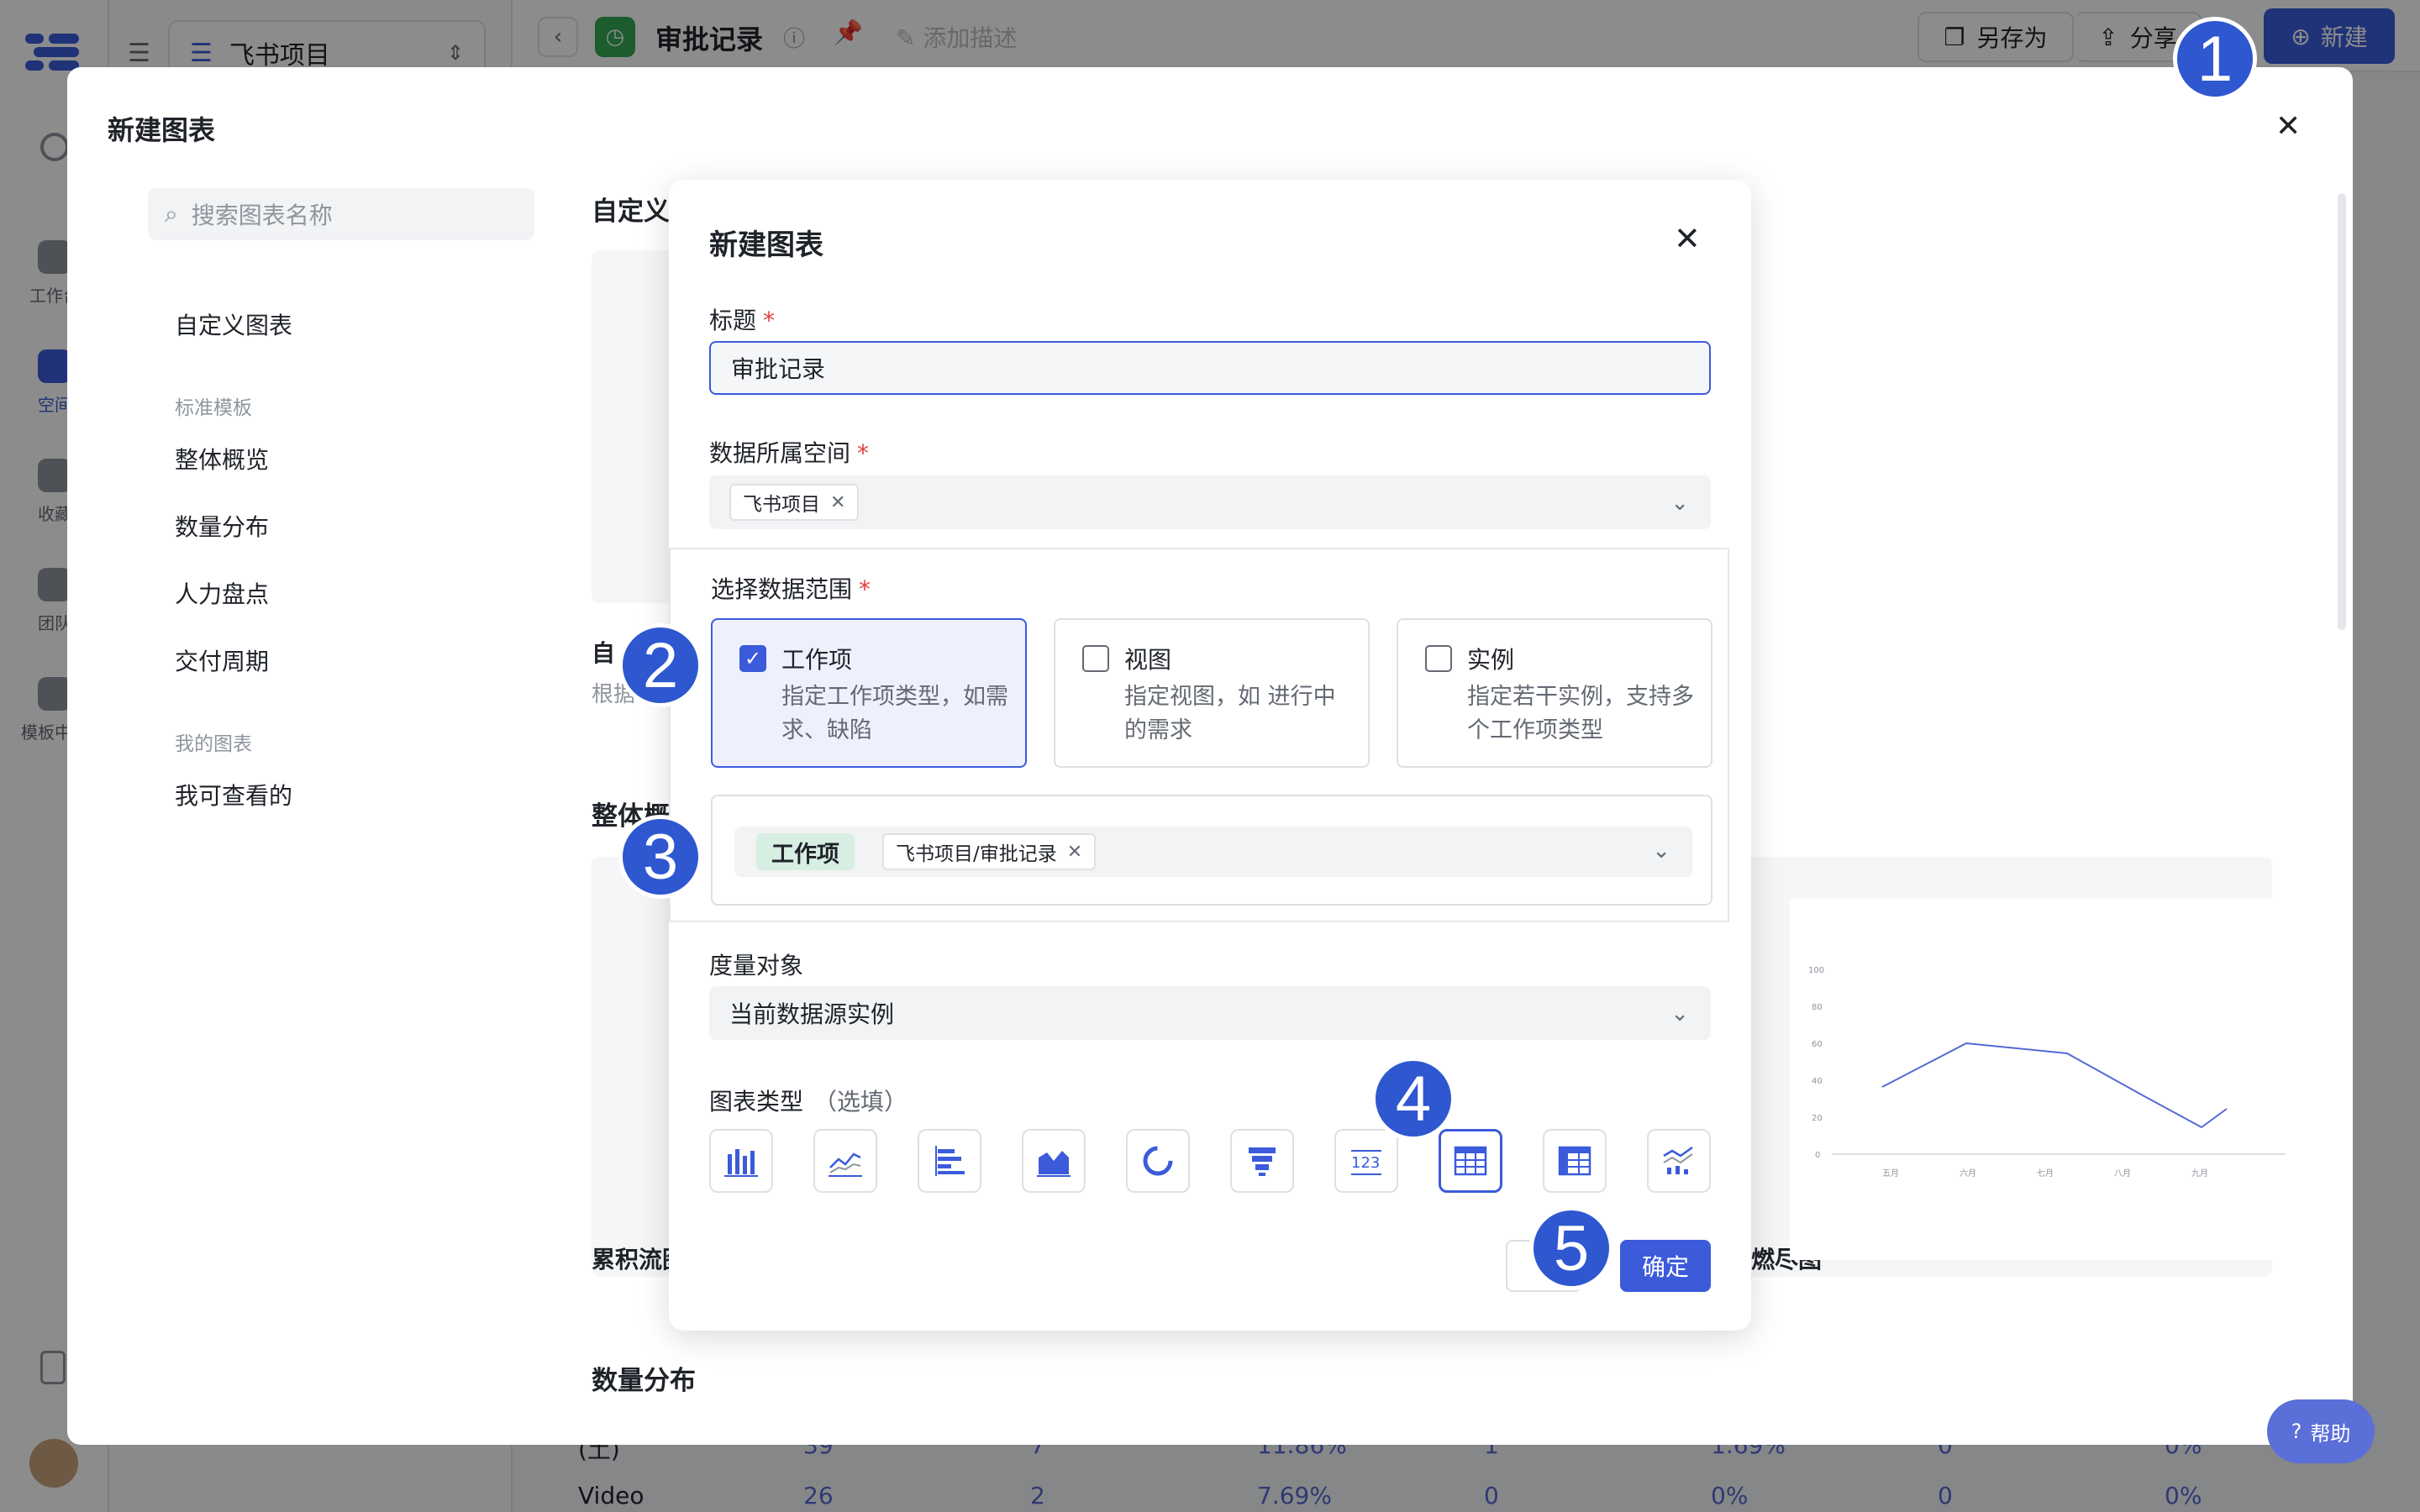  I want to click on confirm-button: 确定, so click(1665, 1266).